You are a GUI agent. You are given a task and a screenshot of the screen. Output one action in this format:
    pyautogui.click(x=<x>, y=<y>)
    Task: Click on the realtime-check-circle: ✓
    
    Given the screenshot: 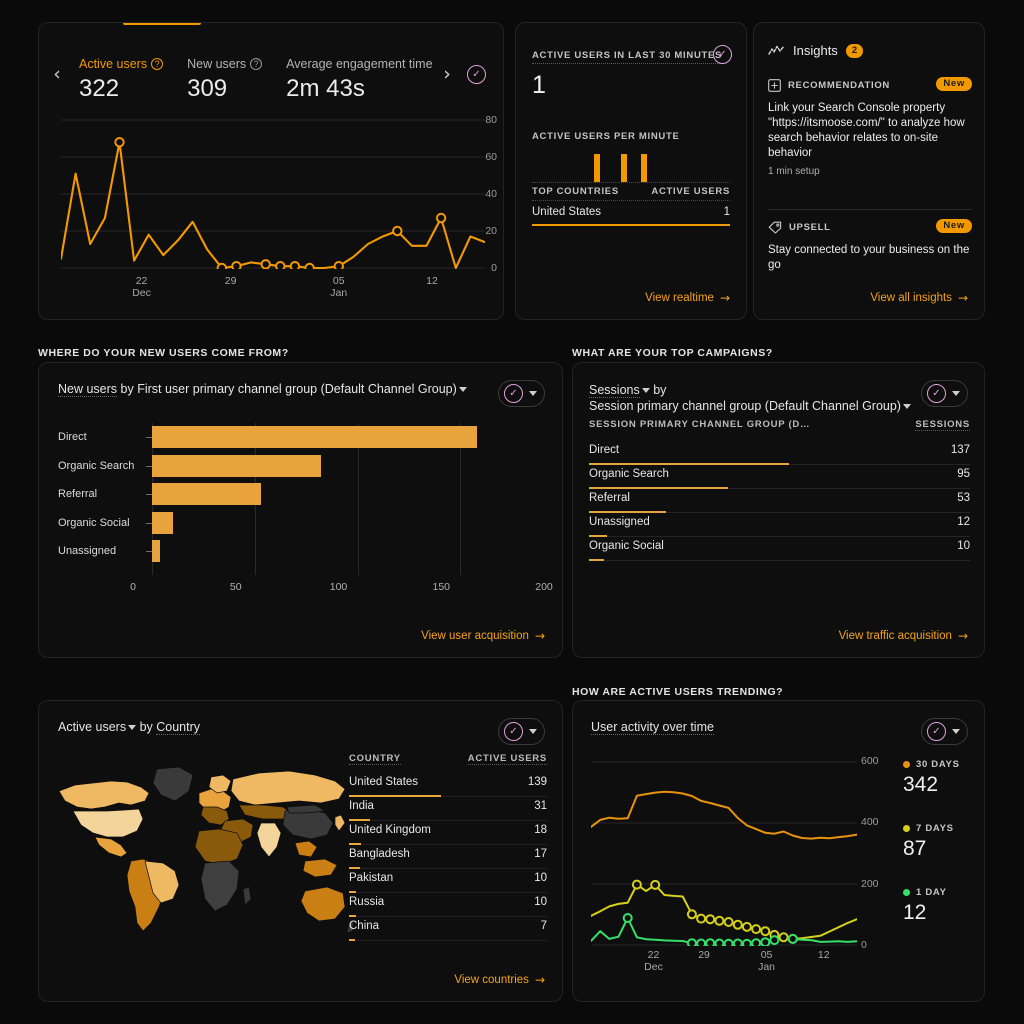 What is the action you would take?
    pyautogui.click(x=722, y=54)
    